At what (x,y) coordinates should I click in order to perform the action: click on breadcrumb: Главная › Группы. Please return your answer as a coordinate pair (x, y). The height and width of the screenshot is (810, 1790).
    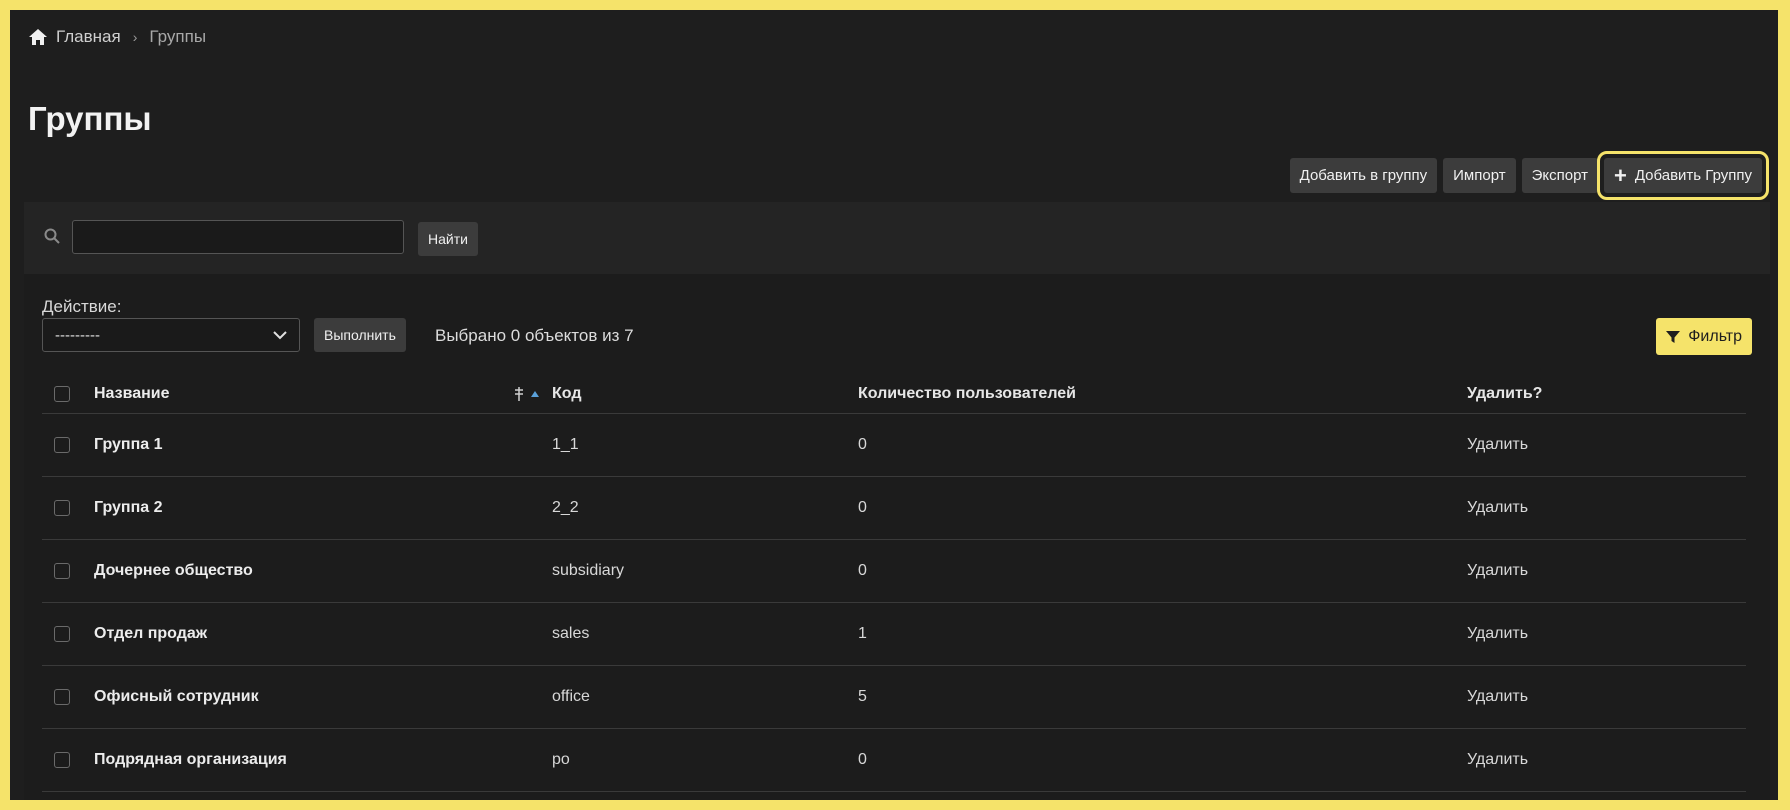
    Looking at the image, I should click on (117, 37).